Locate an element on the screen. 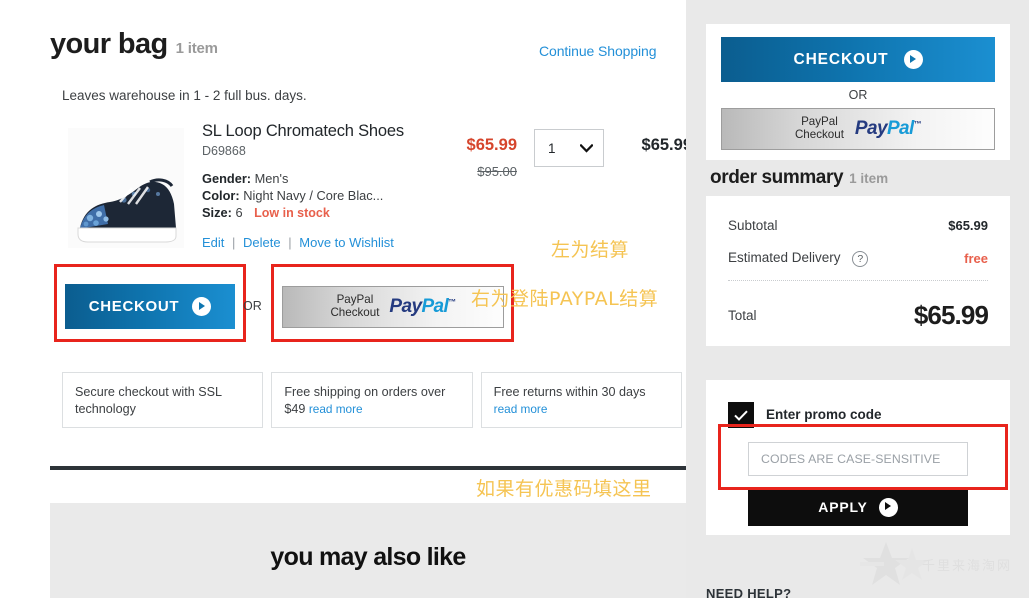 This screenshot has width=1029, height=598. annotation-text-promo: 如果有优惠码填这里 is located at coordinates (564, 489).